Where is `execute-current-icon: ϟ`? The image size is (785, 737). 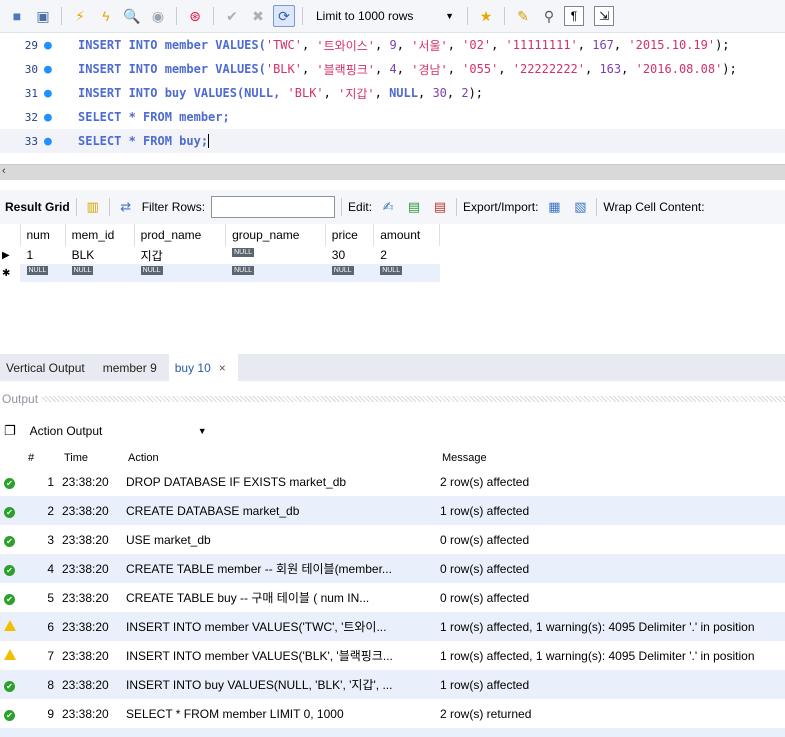
execute-current-icon: ϟ is located at coordinates (106, 16).